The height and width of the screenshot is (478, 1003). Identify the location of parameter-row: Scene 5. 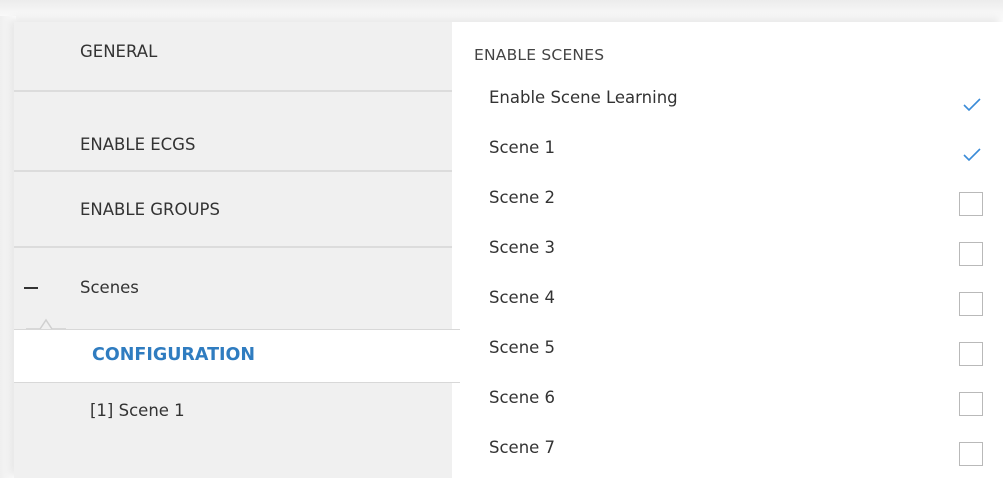
(731, 351).